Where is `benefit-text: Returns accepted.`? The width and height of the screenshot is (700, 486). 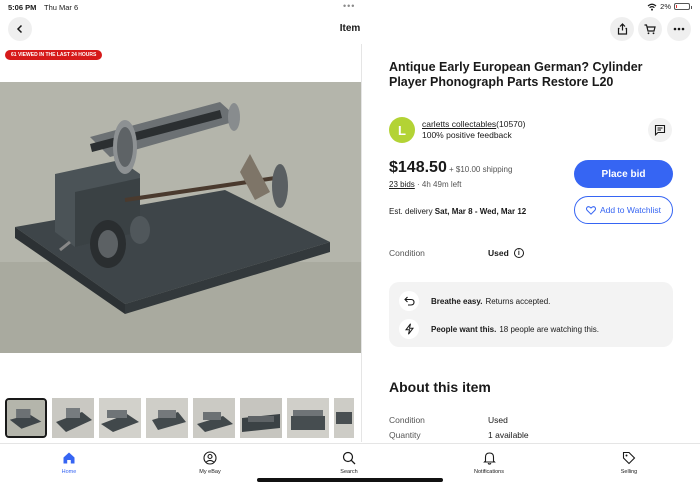
benefit-text: Returns accepted. is located at coordinates (518, 301).